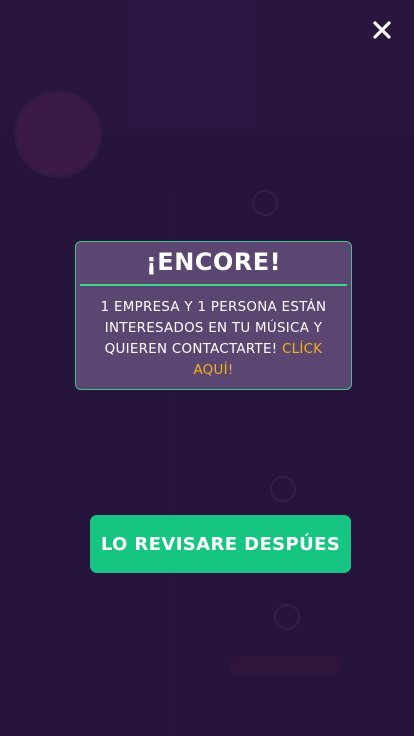 This screenshot has width=414, height=736. I want to click on dialog-divider, so click(213, 285).